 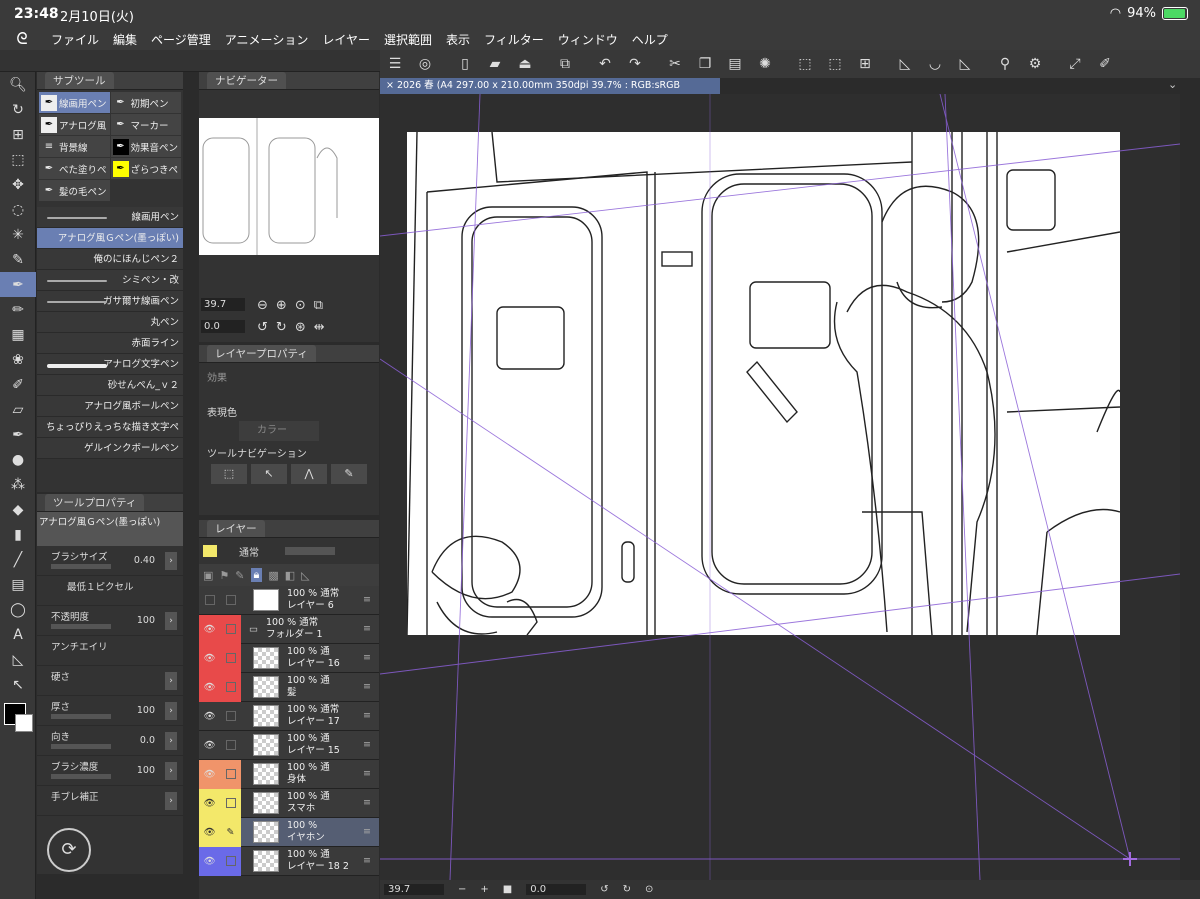 I want to click on prop-hardness: 硬さ ›, so click(x=110, y=681).